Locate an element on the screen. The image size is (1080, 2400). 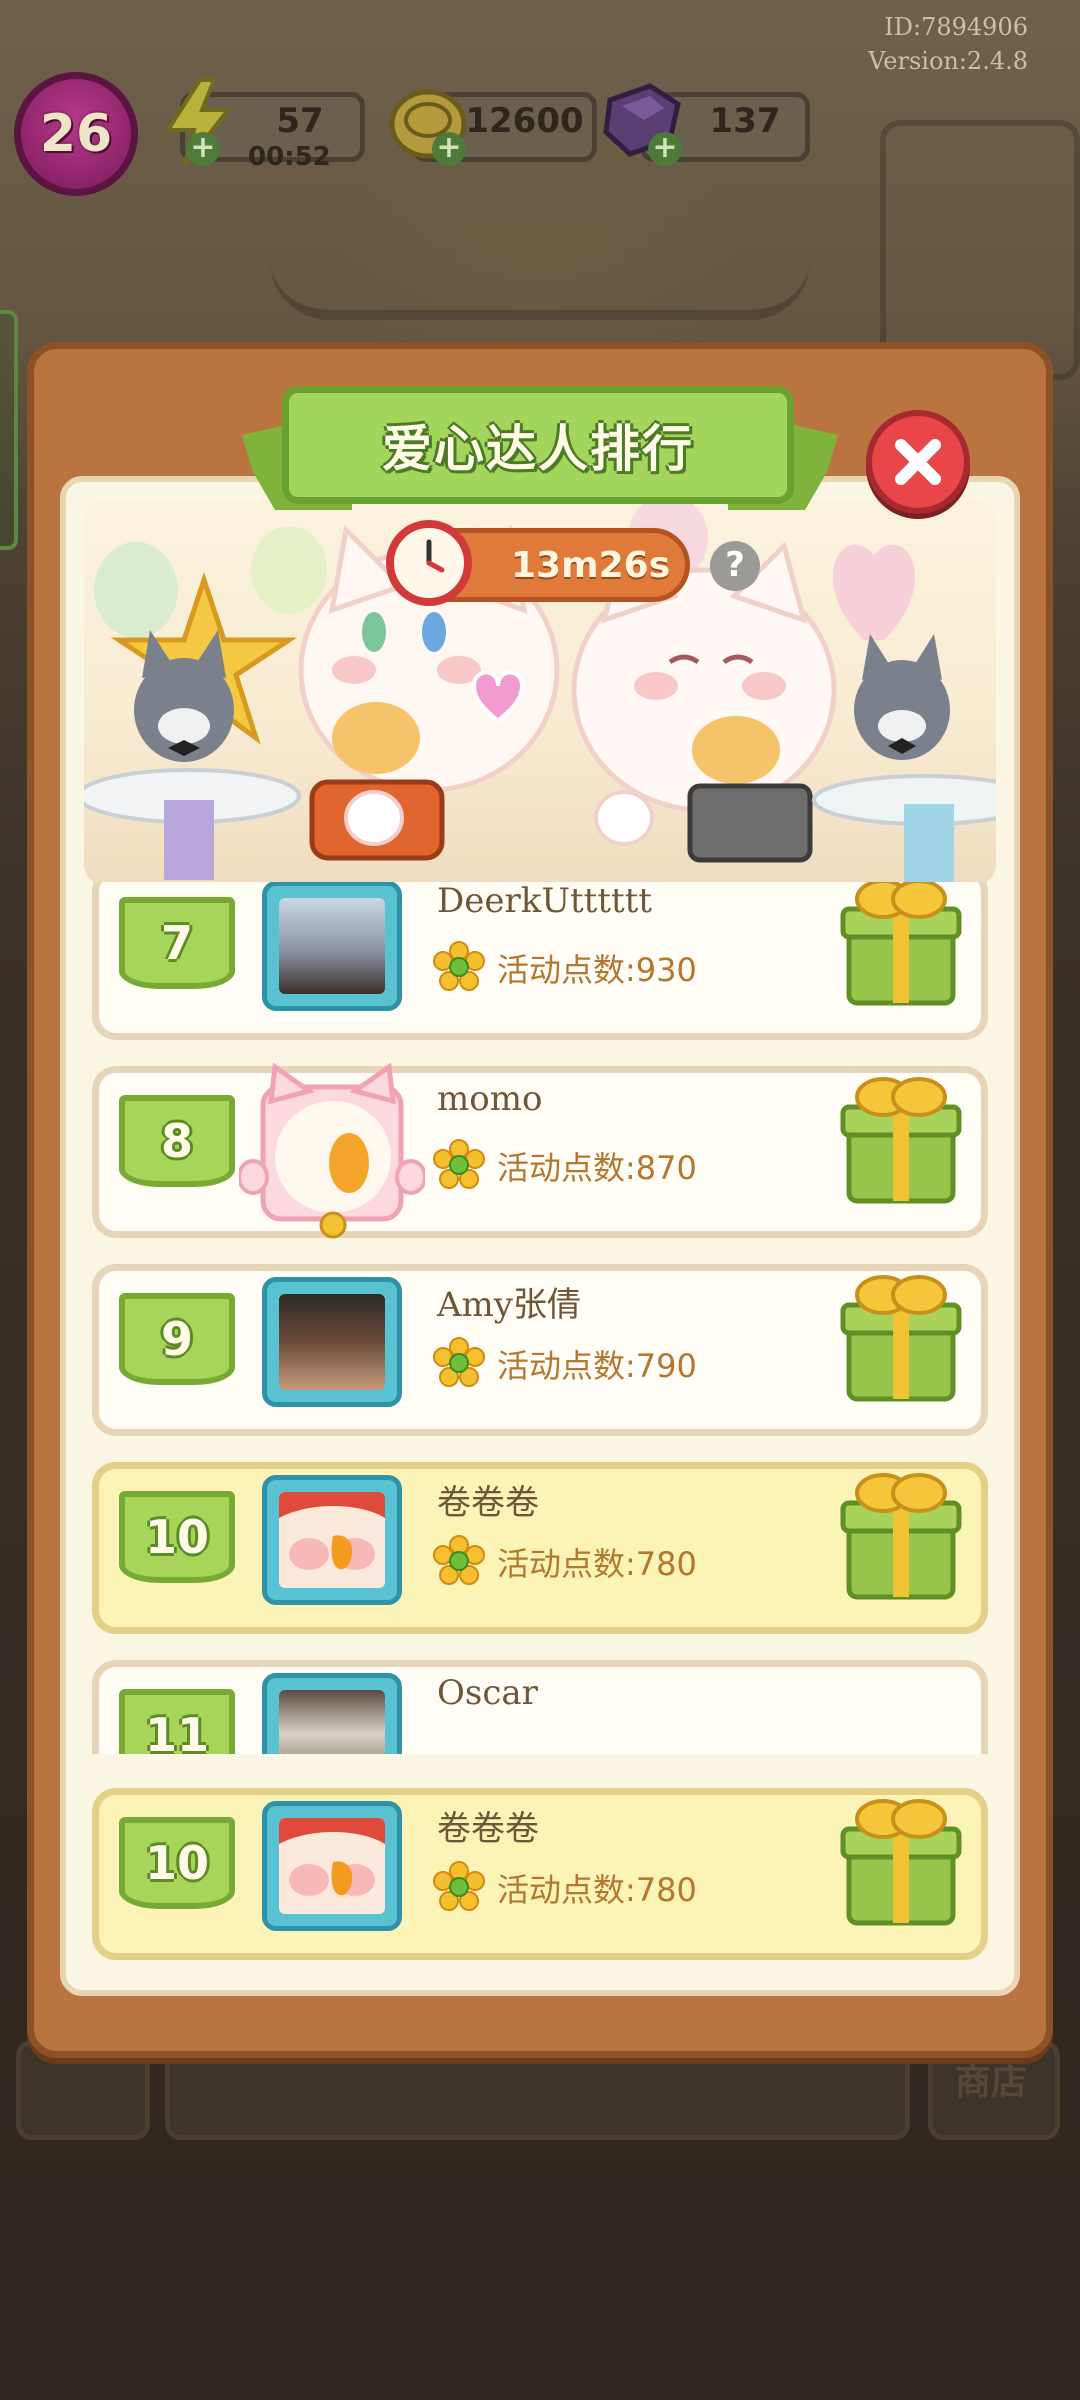
level-number: 26 is located at coordinates (76, 134).